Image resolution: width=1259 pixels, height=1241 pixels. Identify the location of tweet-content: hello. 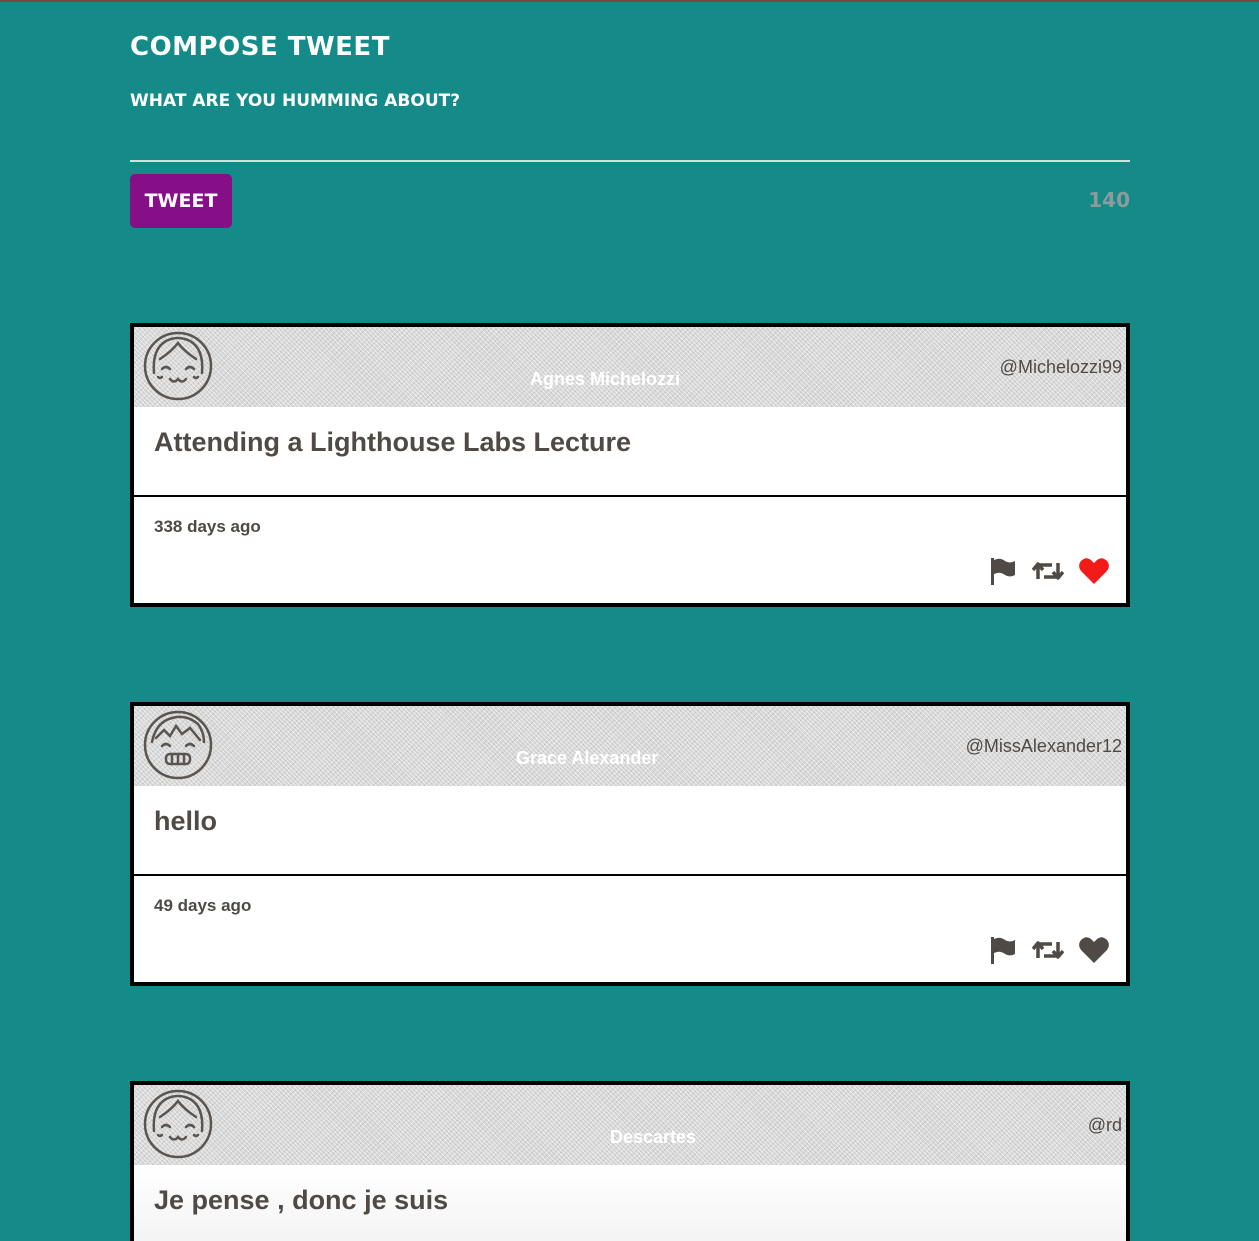
(630, 831).